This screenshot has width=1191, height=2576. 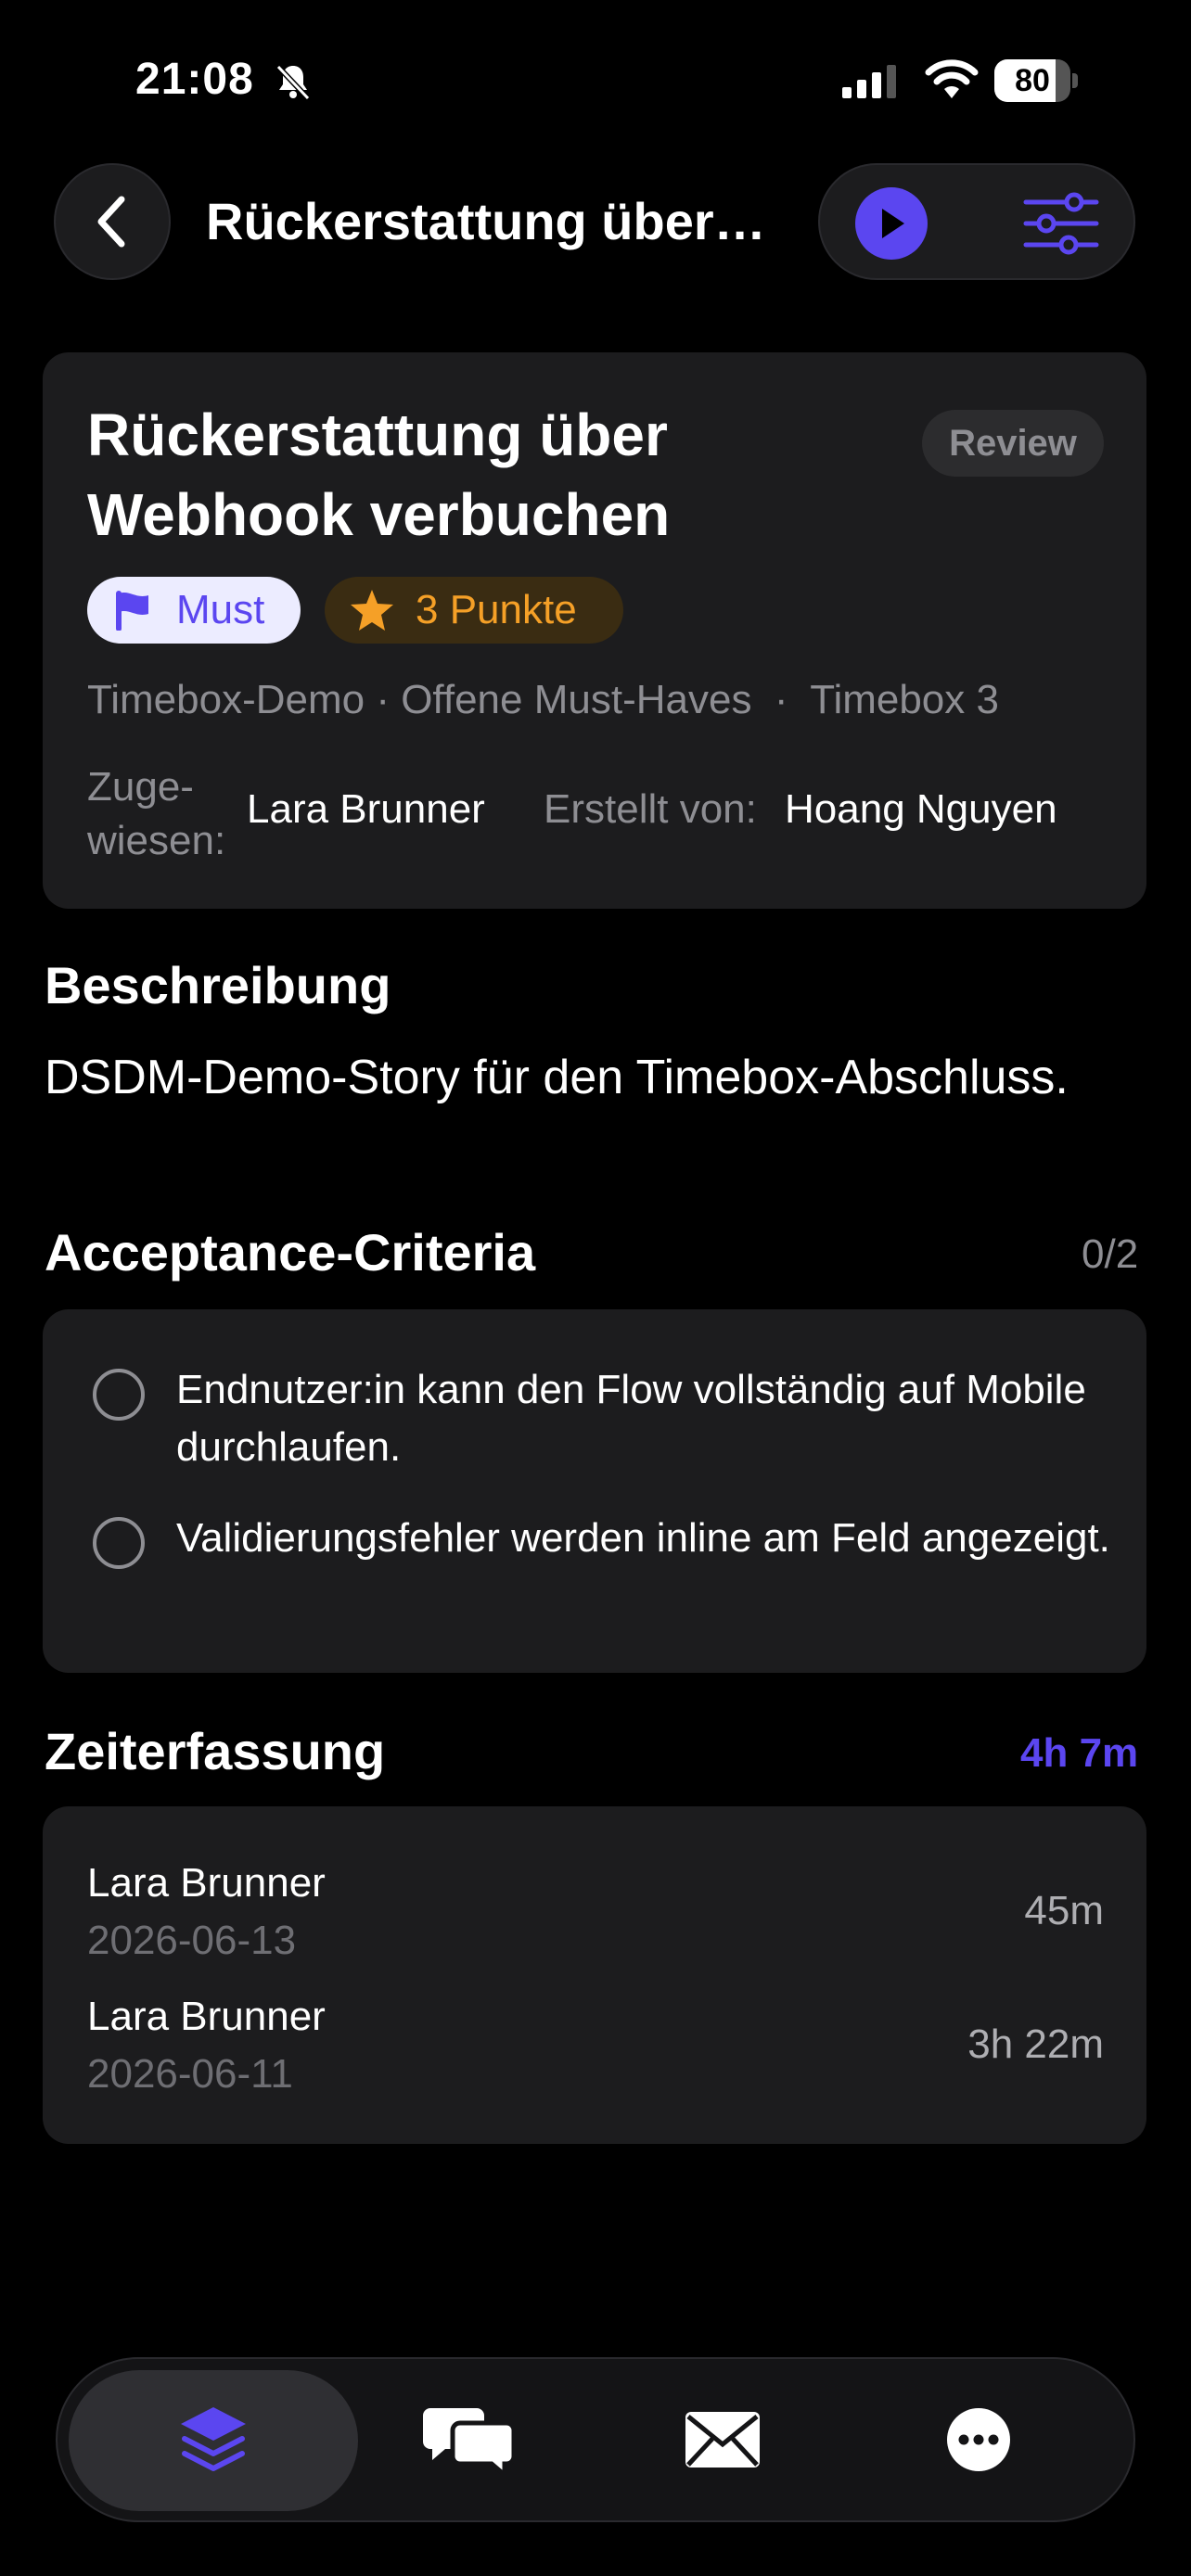 What do you see at coordinates (1035, 2044) in the screenshot?
I see `entry-duration: 3h 22m` at bounding box center [1035, 2044].